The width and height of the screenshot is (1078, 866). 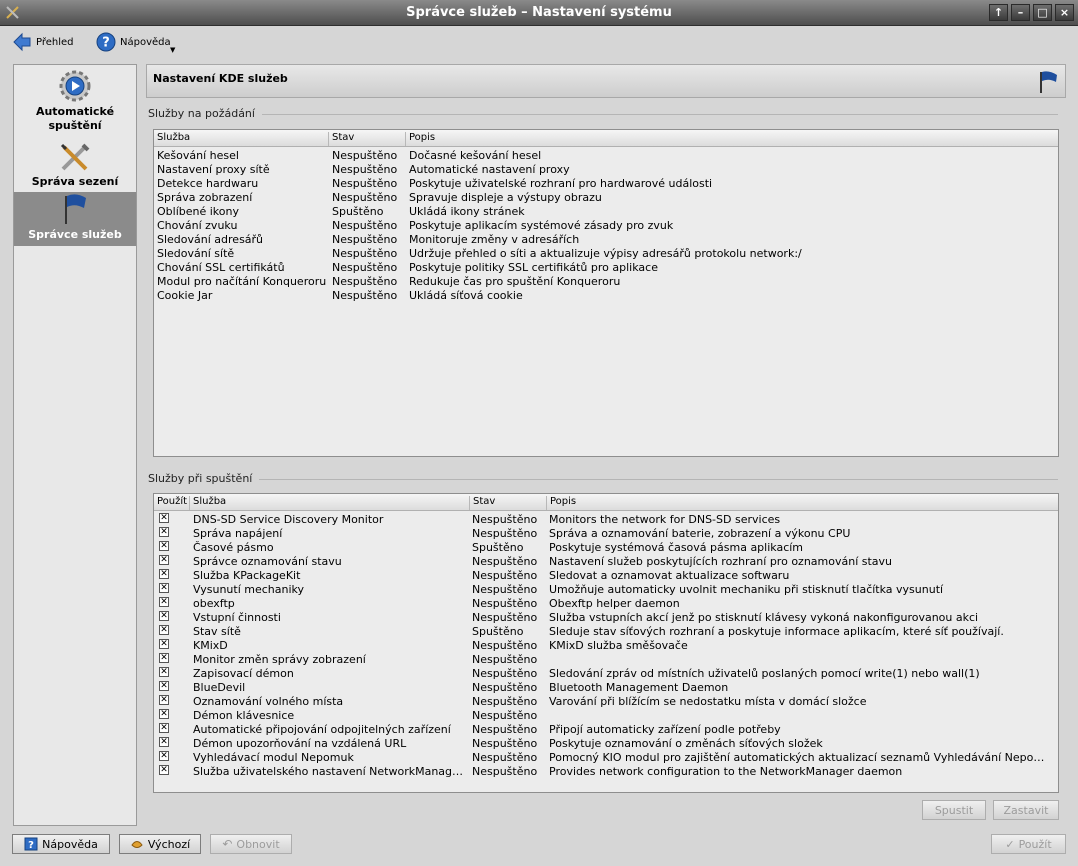 What do you see at coordinates (133, 42) in the screenshot?
I see `help-menu-button: ? Nápověda` at bounding box center [133, 42].